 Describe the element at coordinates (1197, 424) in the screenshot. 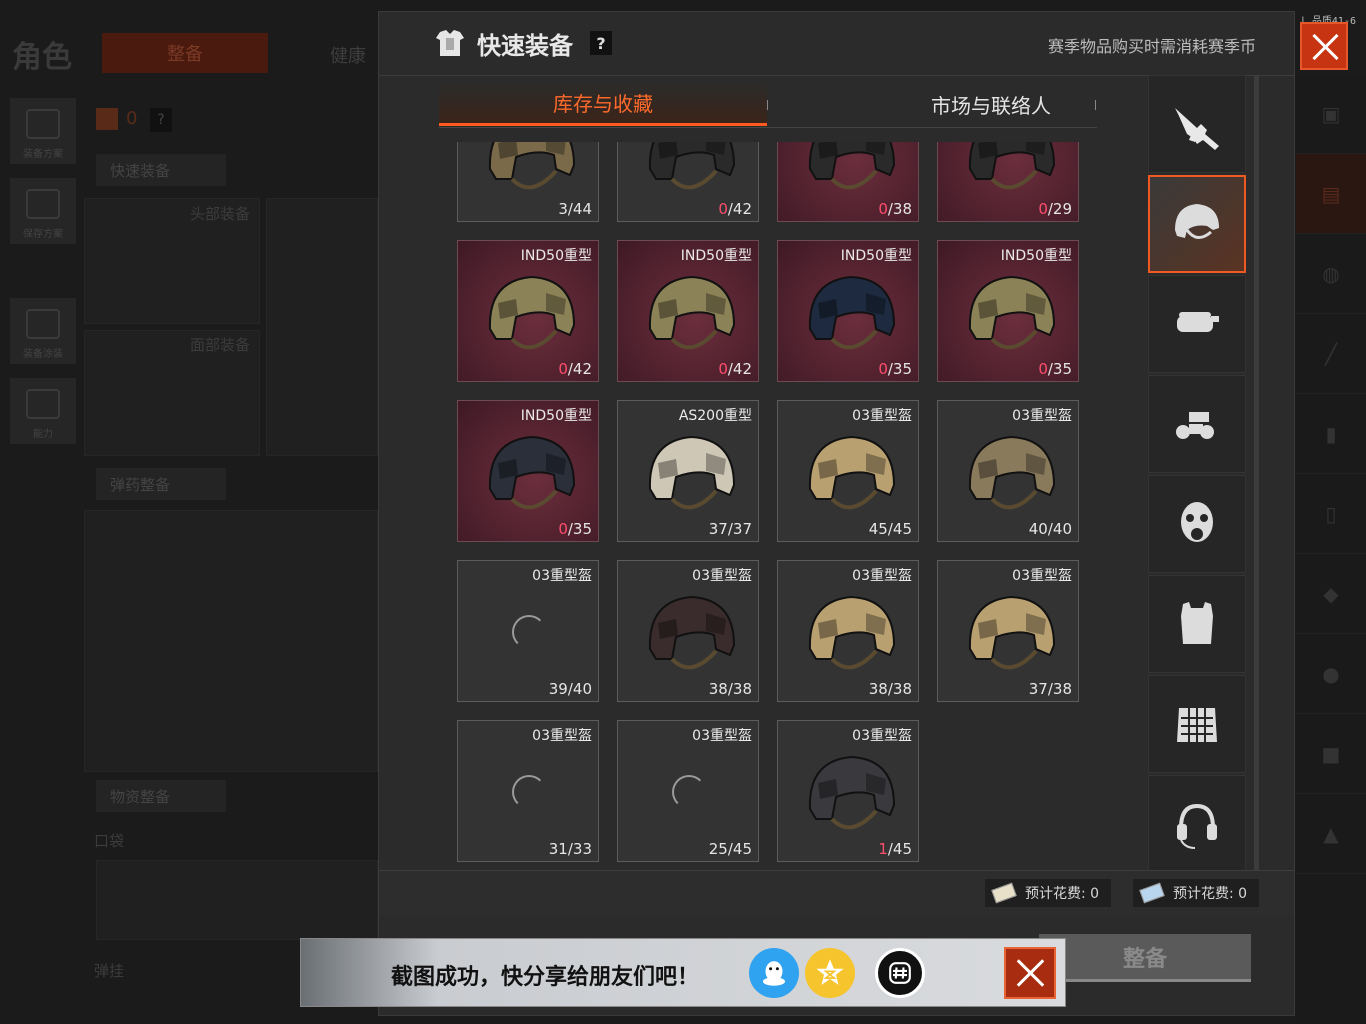

I see `category-night-vision` at that location.